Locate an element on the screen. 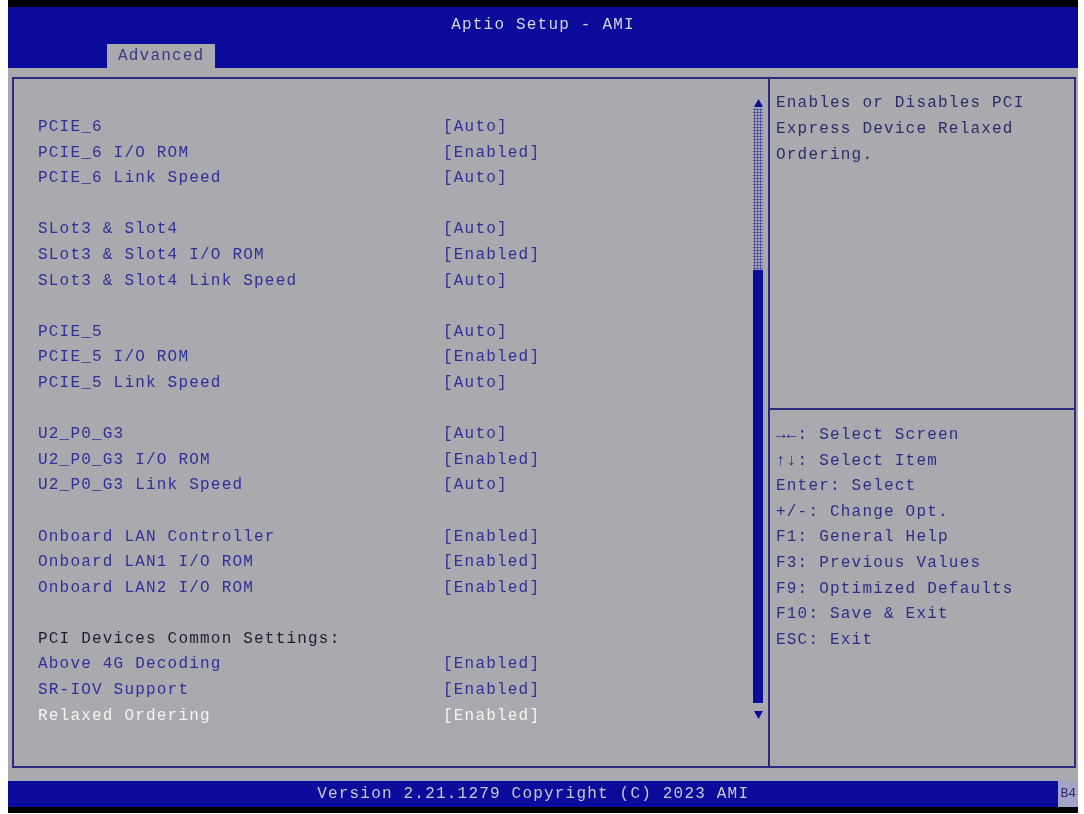 The image size is (1084, 814). menu-tab: Advanced is located at coordinates (161, 56).